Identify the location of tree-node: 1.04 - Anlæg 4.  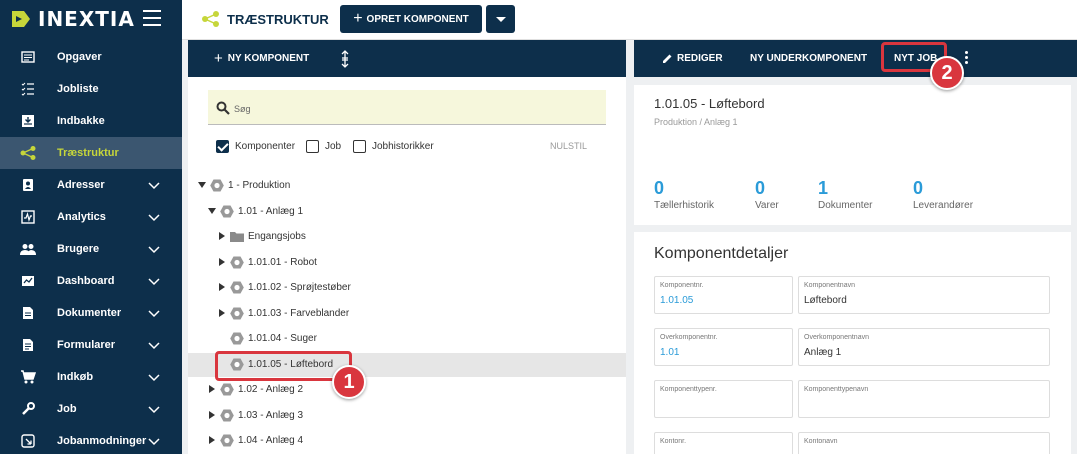
(407, 441).